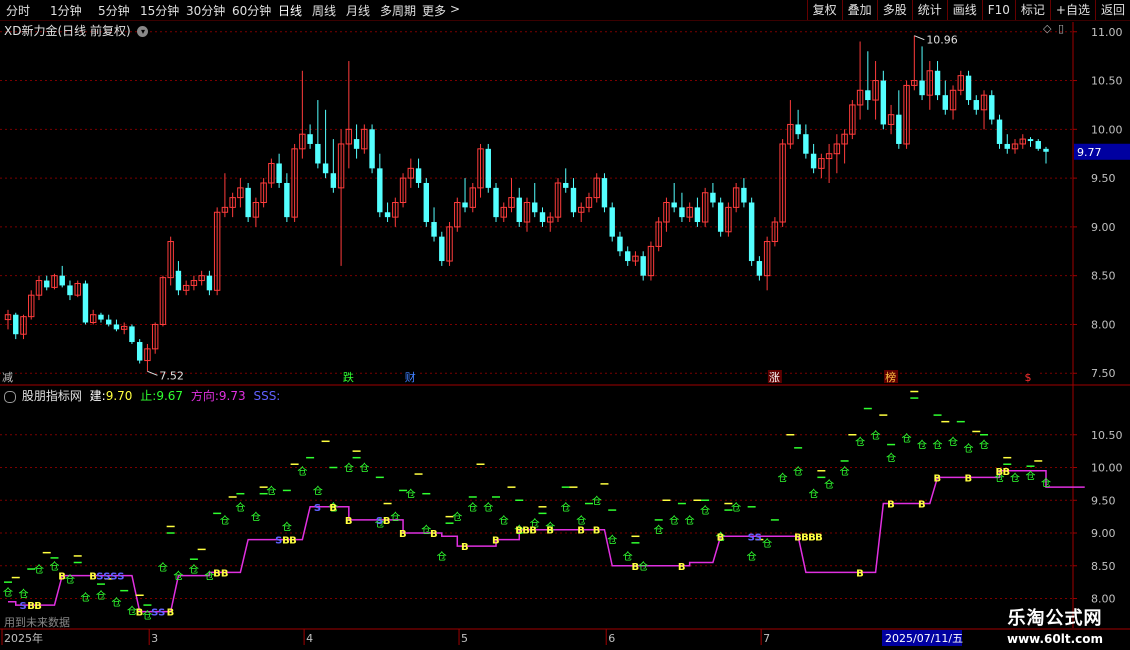 This screenshot has height=650, width=1130. I want to click on jian-label: 建:, so click(97, 396).